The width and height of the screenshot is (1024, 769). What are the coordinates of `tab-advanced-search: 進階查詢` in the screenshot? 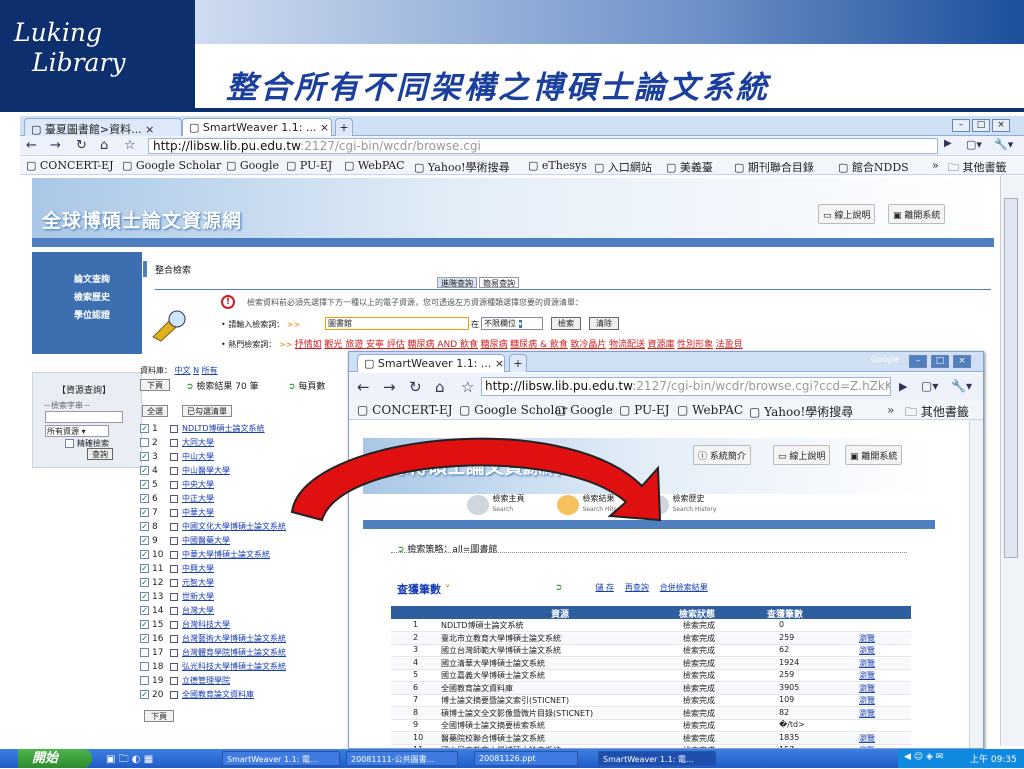 It's located at (457, 282).